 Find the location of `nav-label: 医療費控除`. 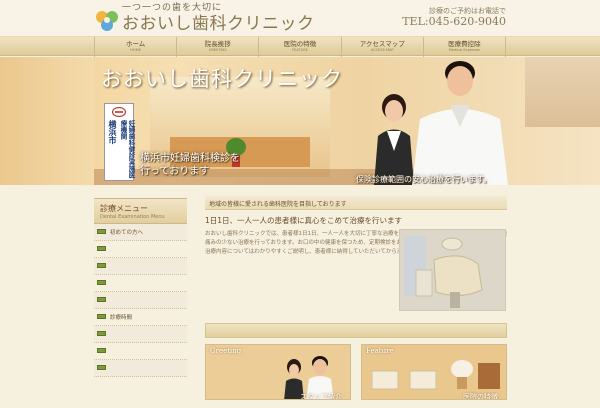

nav-label: 医療費控除 is located at coordinates (464, 44).